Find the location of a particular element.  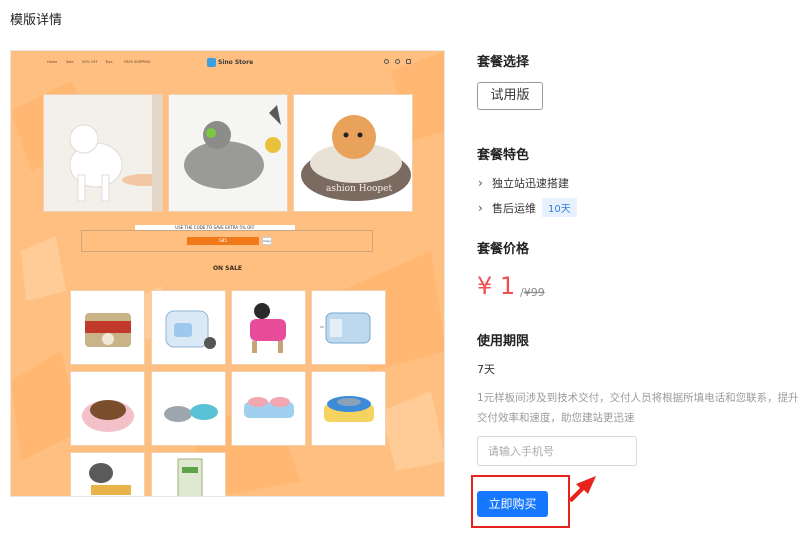

original-price-value: ¥99 is located at coordinates (534, 292).